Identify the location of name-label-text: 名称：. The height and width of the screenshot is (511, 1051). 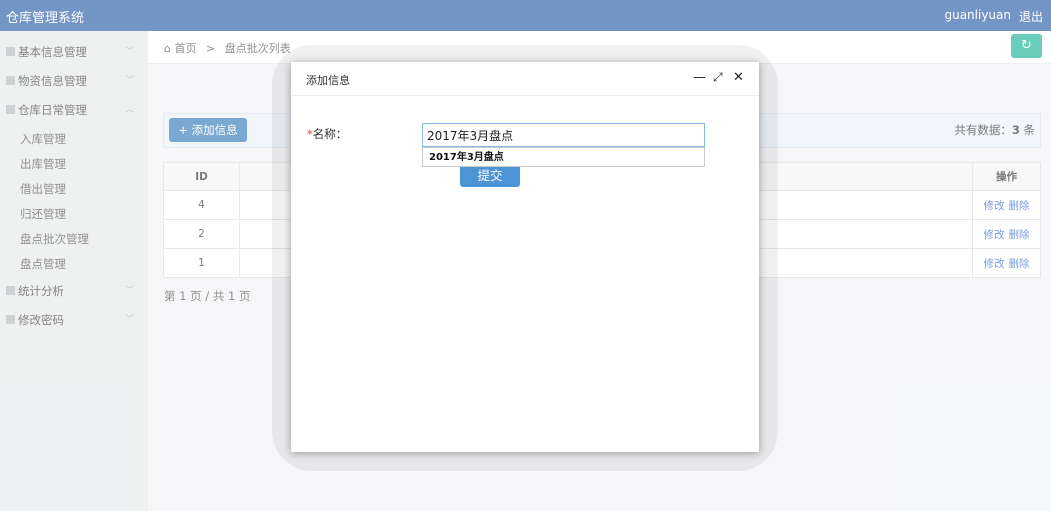
(330, 134).